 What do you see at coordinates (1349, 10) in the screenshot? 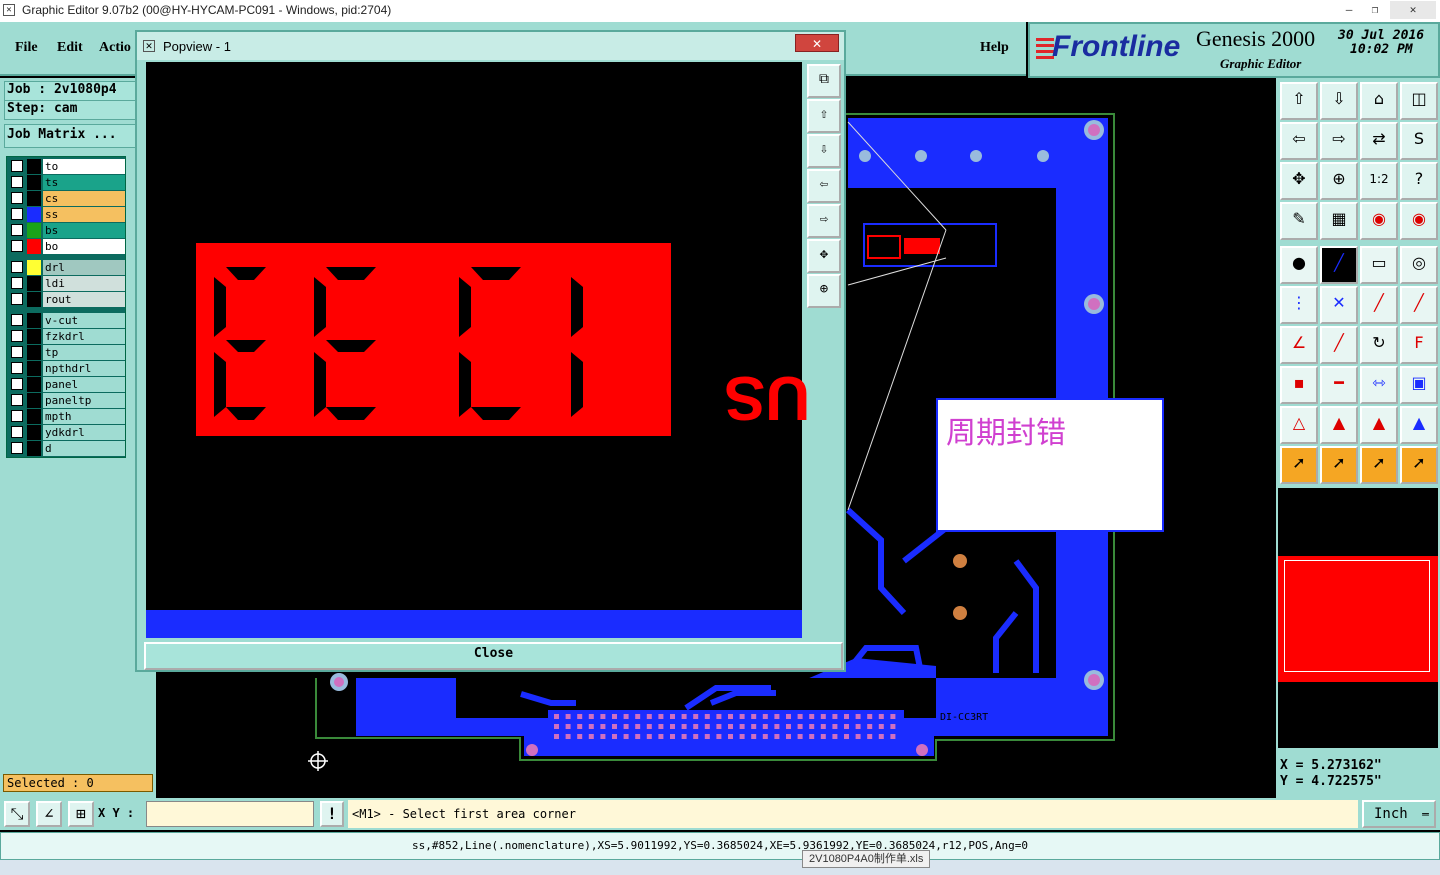
I see `minimize-button: —` at bounding box center [1349, 10].